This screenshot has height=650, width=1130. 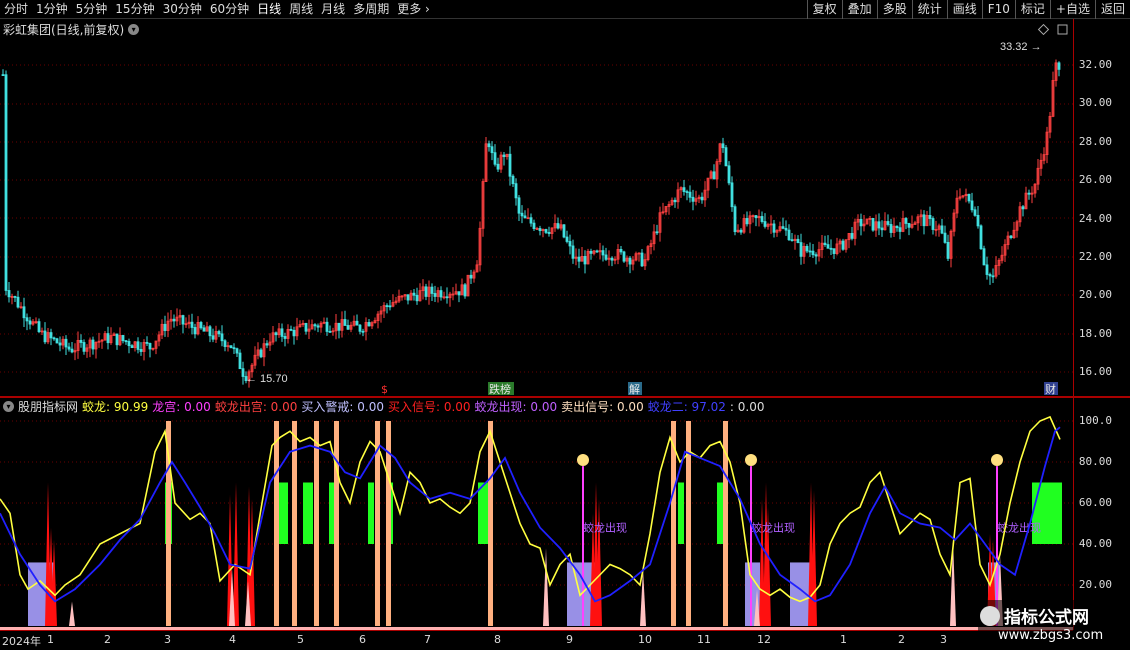 I want to click on date-axis-label: 3, so click(x=167, y=639).